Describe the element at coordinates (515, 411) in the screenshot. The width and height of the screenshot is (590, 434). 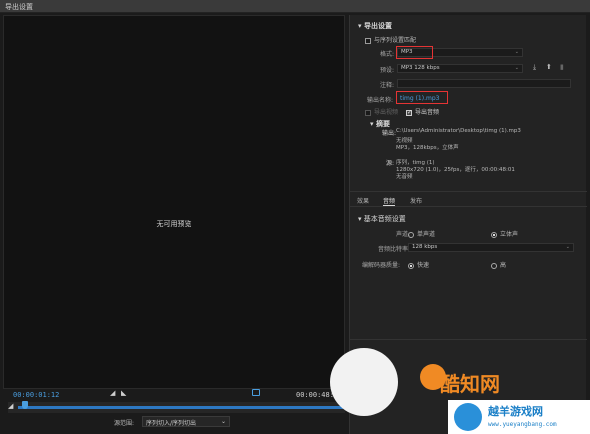
I see `watermark-site-title: 越羊游戏网` at that location.